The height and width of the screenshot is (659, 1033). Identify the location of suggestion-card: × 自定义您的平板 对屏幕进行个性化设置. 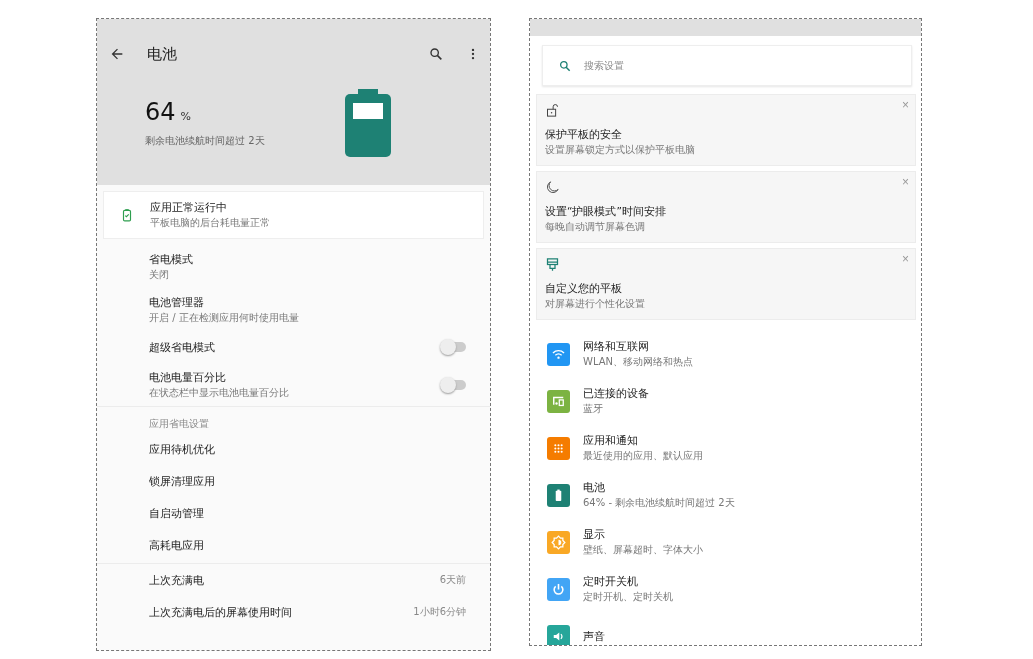
(726, 284).